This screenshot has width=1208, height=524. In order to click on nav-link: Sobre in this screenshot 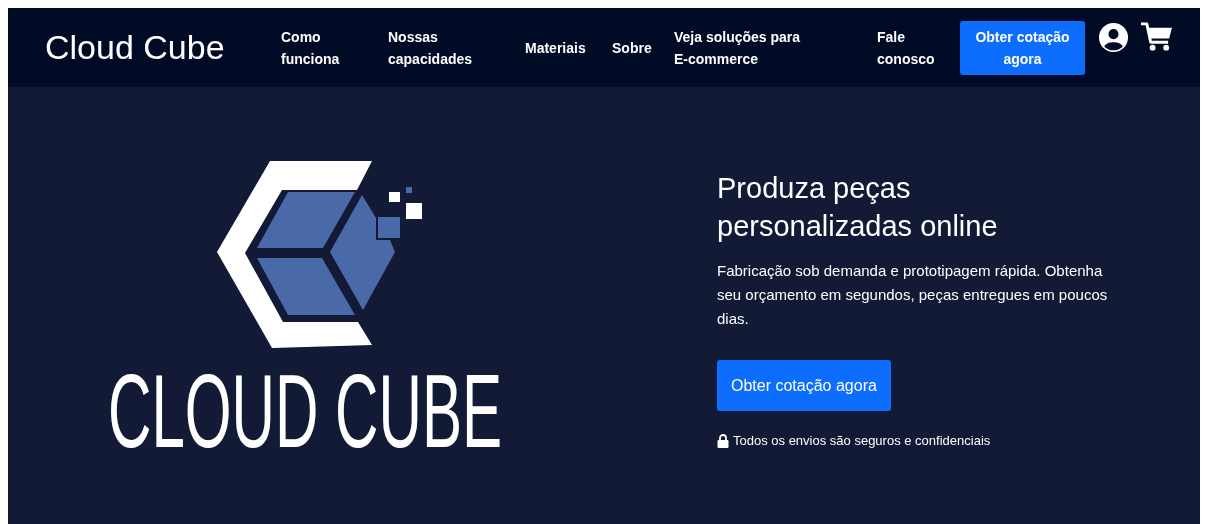, I will do `click(643, 47)`.